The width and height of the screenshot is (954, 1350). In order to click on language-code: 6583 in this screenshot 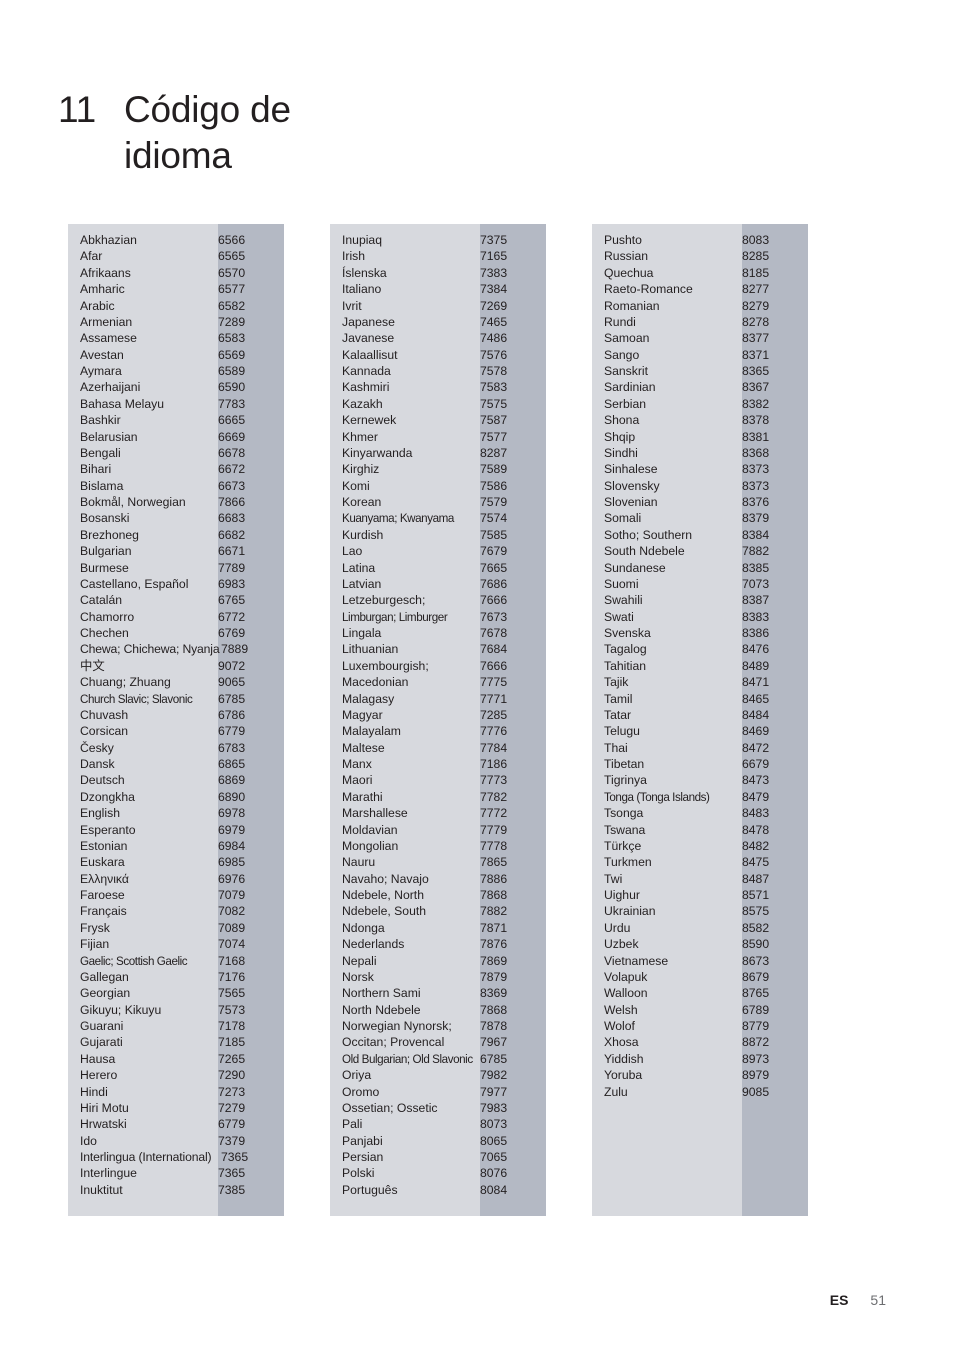, I will do `click(232, 338)`.